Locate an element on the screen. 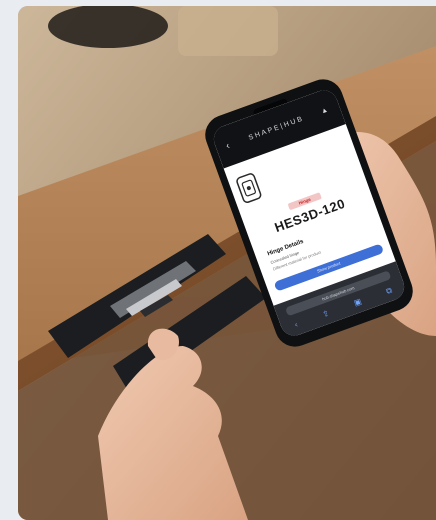 This screenshot has width=436, height=520. share-icon: ⇪ is located at coordinates (326, 314).